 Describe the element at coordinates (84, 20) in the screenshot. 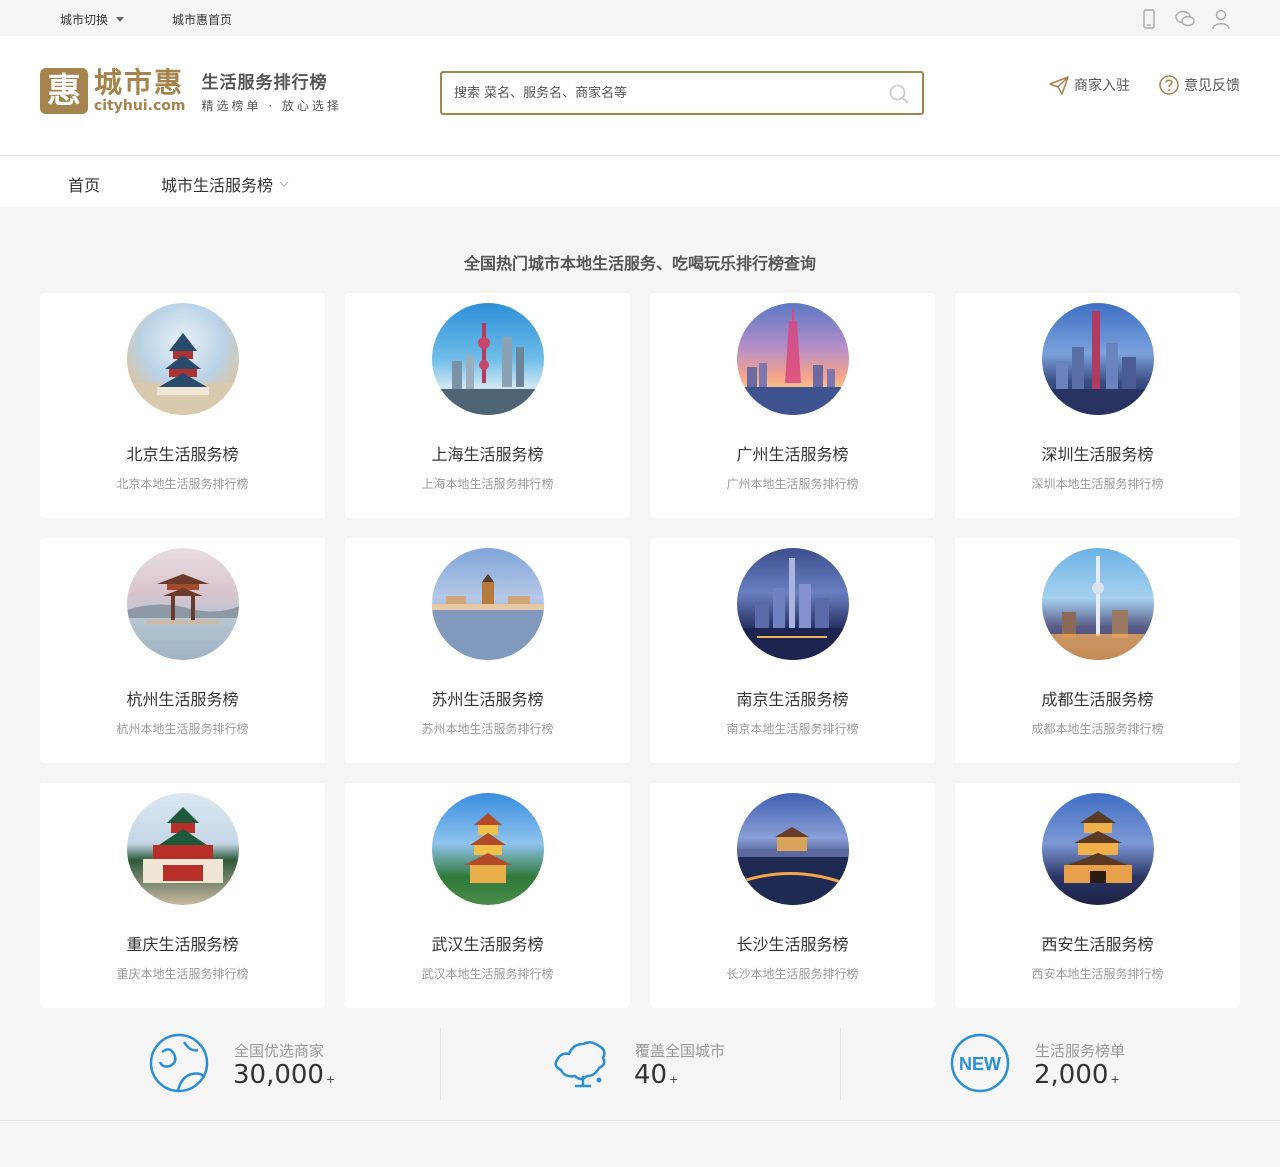

I see `city-switch-label: 城市切换` at that location.